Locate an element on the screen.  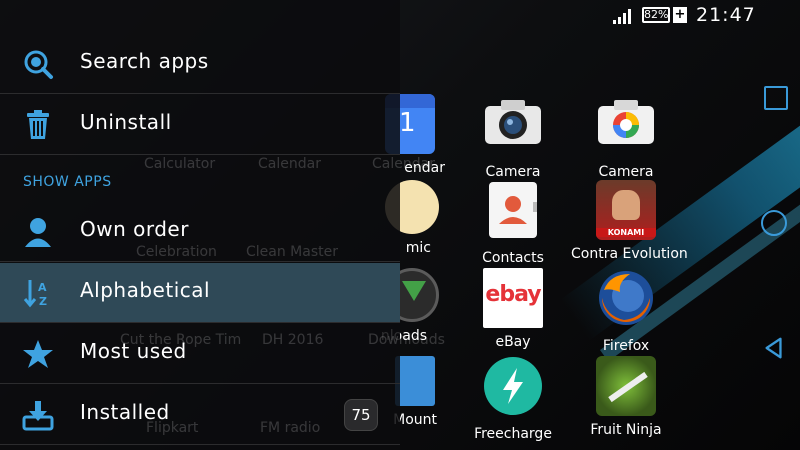
menu-item-label: Own order is located at coordinates (134, 229).